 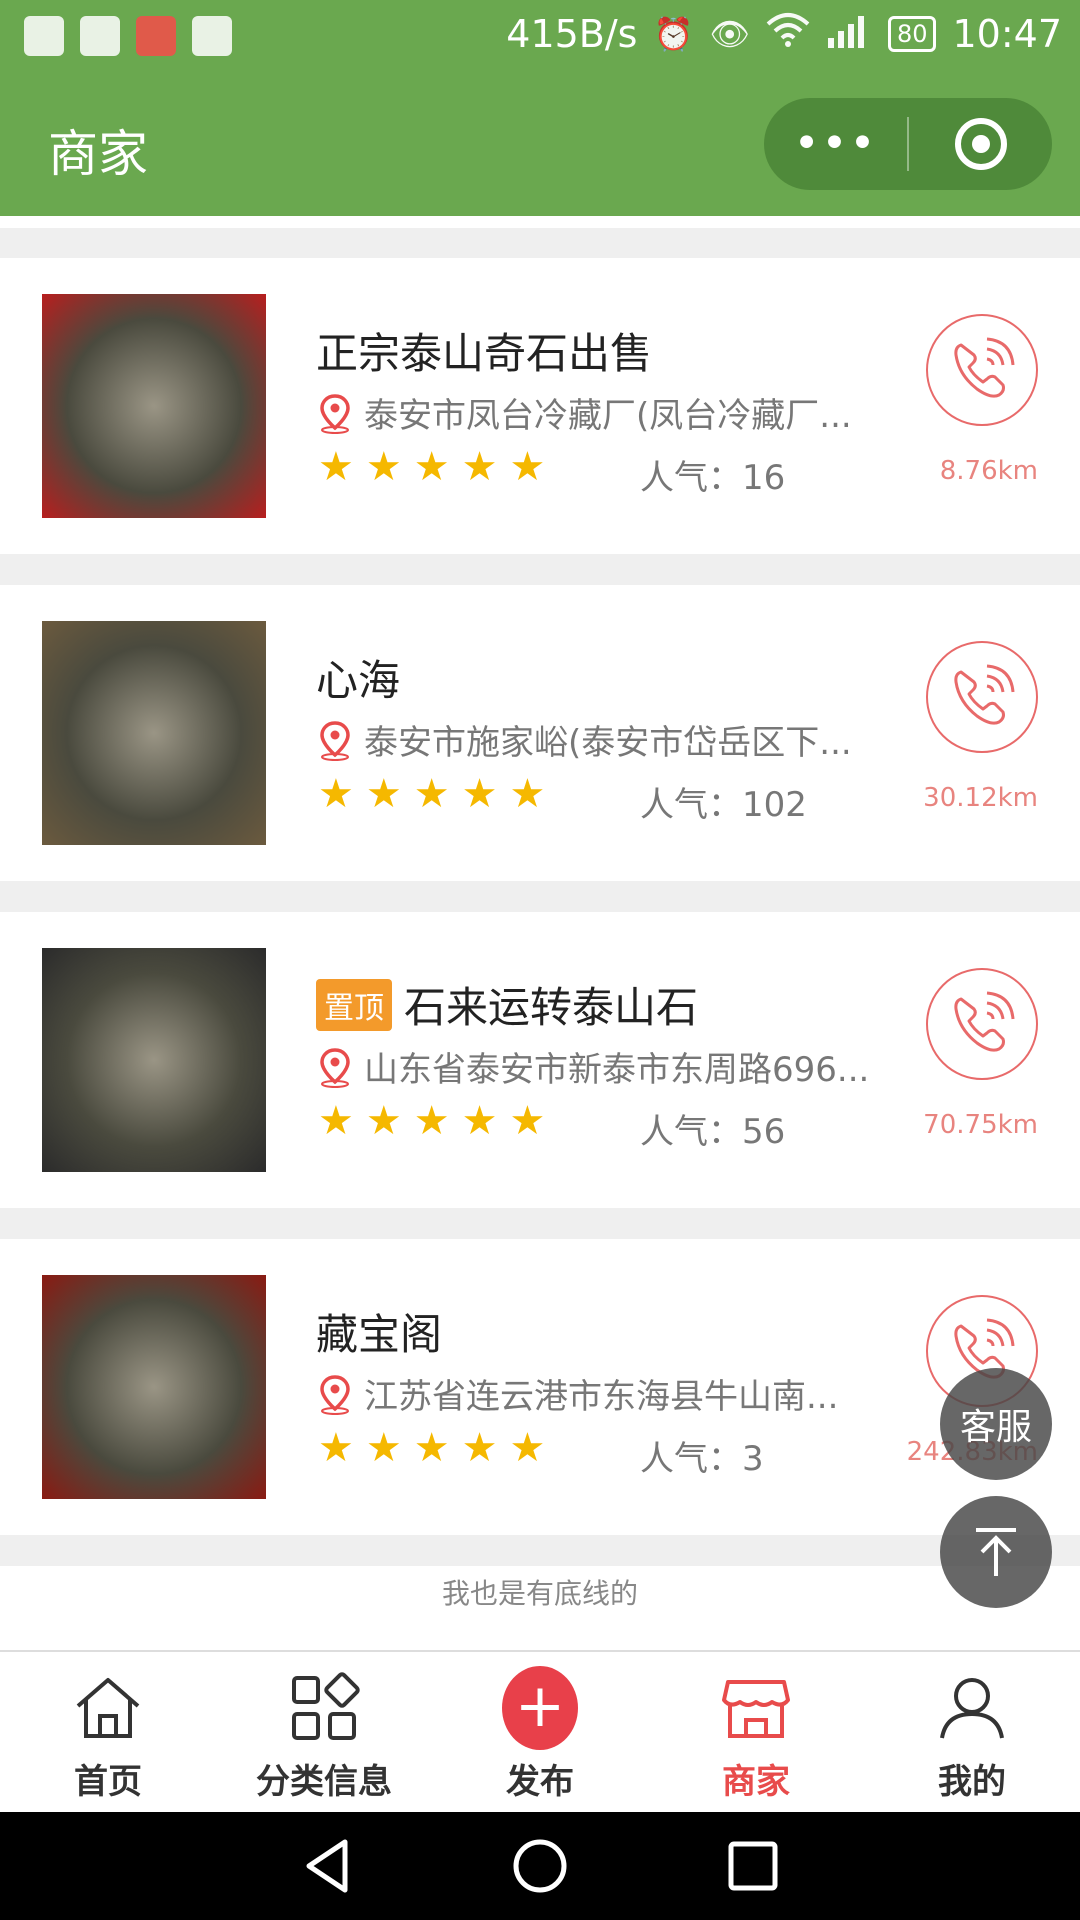 I want to click on notification-icons, so click(x=128, y=36).